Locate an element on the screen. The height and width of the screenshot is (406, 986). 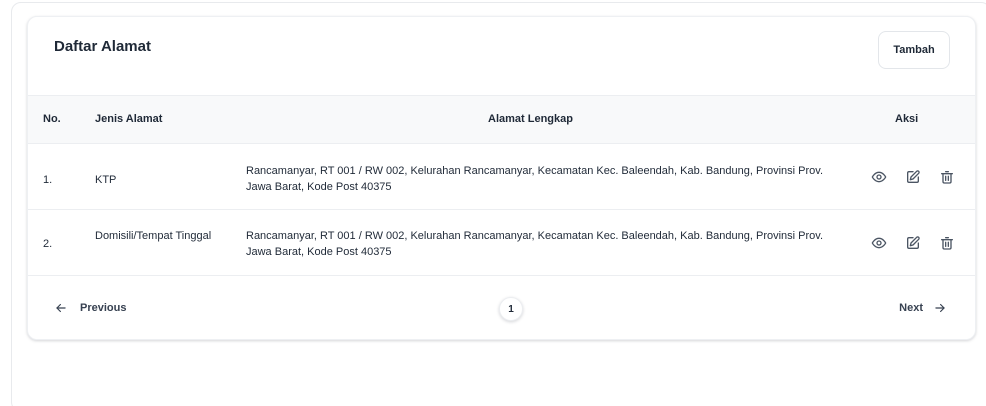
arrow-left-icon is located at coordinates (61, 308).